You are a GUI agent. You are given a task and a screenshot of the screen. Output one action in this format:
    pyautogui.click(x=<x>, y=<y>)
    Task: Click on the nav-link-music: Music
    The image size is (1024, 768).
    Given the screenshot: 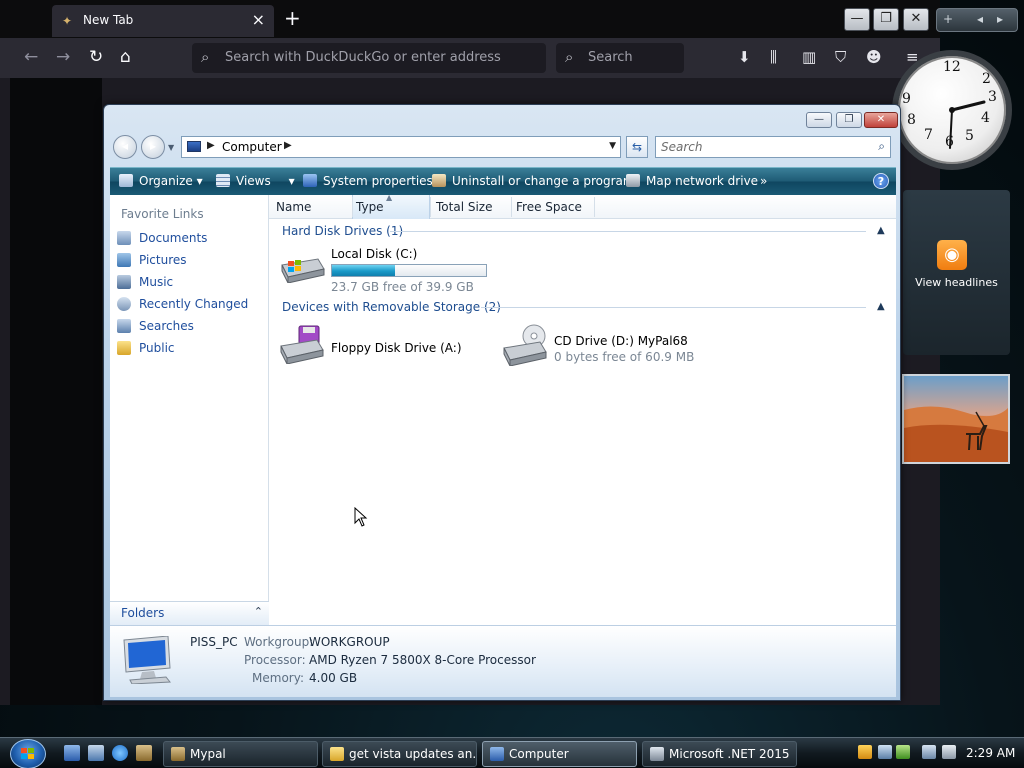 What is the action you would take?
    pyautogui.click(x=192, y=284)
    